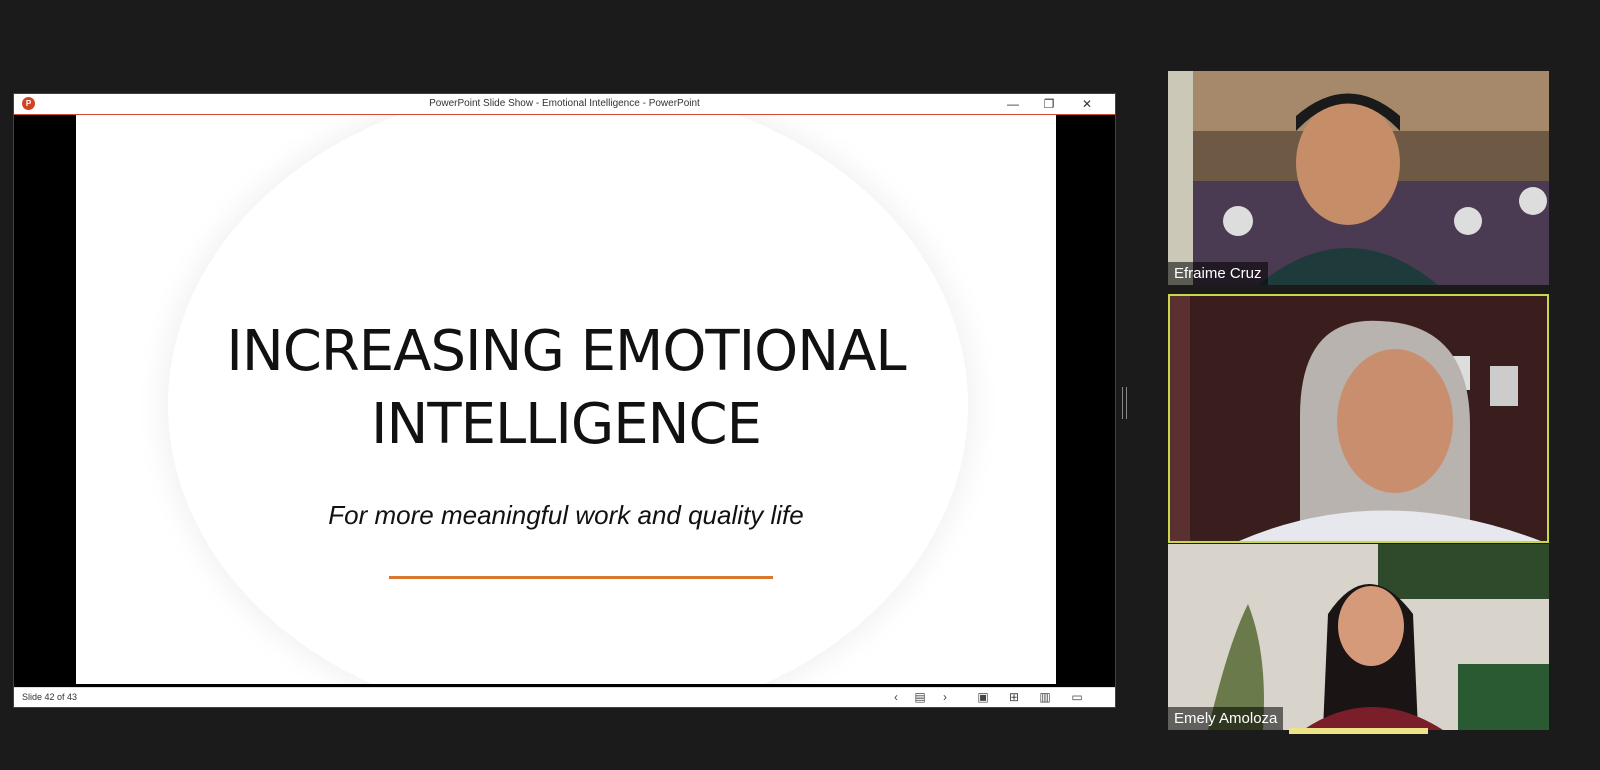 The image size is (1600, 770). What do you see at coordinates (1045, 697) in the screenshot?
I see `reading-view-icon: ▥` at bounding box center [1045, 697].